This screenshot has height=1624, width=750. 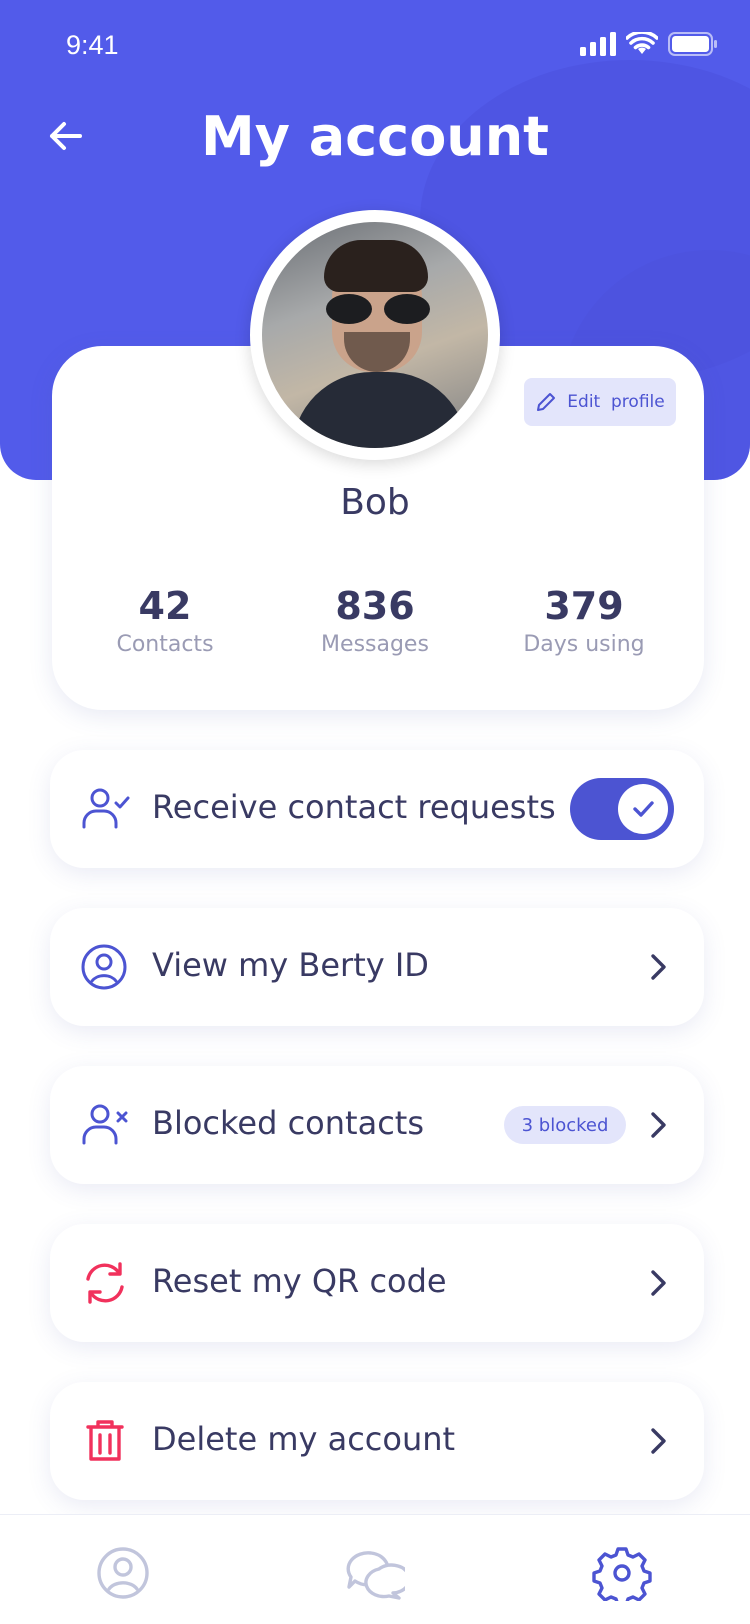 I want to click on pencil-icon, so click(x=546, y=402).